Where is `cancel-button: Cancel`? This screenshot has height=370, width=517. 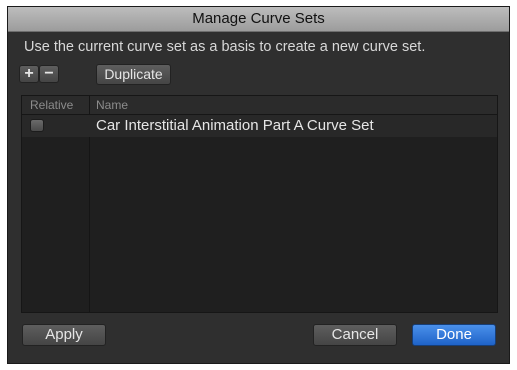 cancel-button: Cancel is located at coordinates (355, 335).